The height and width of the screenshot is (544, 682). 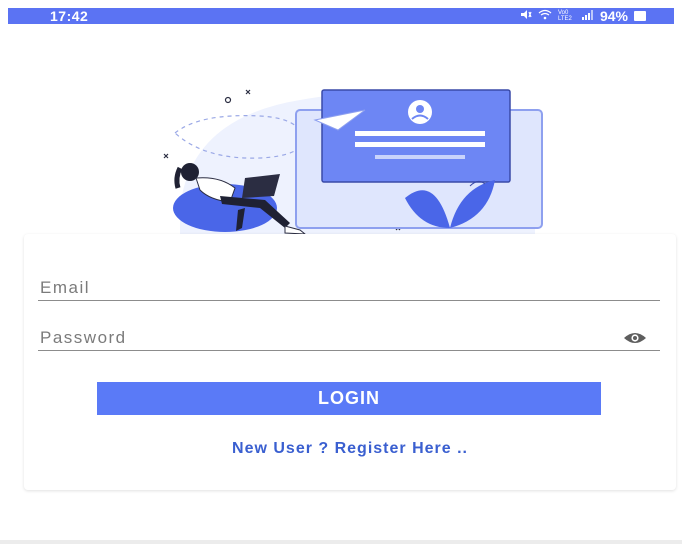 I want to click on password-field-container, so click(x=351, y=339).